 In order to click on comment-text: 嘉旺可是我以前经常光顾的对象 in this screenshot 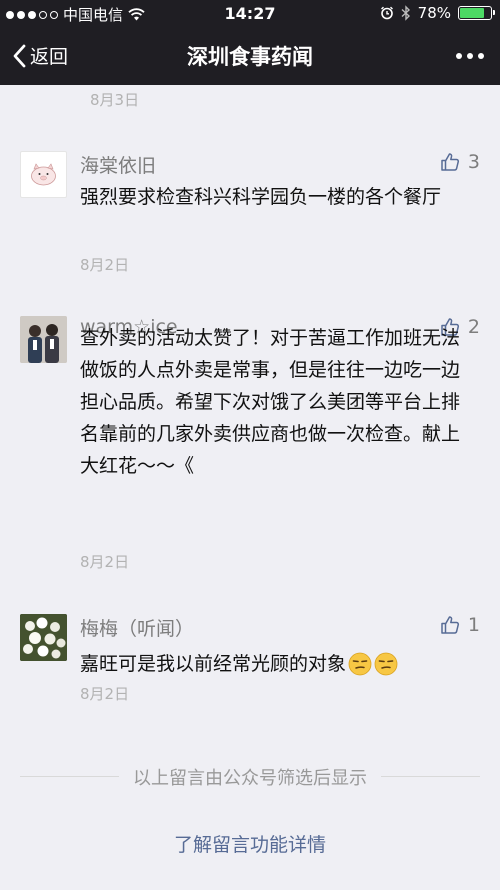, I will do `click(277, 664)`.